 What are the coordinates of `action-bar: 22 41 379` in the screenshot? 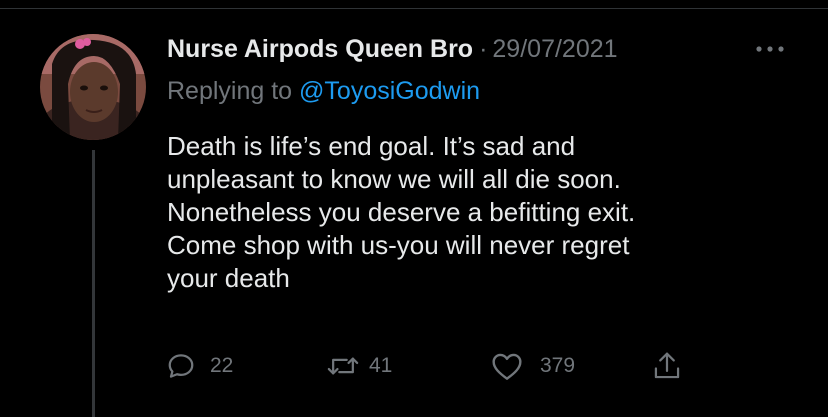 It's located at (414, 366).